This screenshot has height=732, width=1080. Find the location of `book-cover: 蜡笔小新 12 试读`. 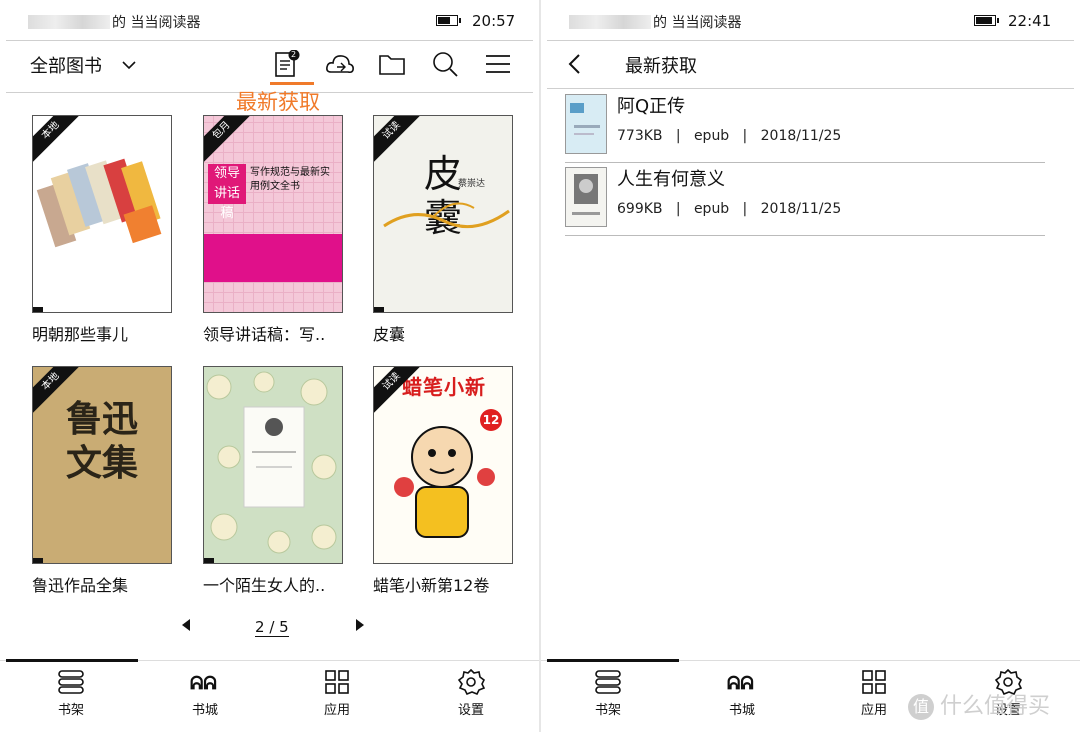

book-cover: 蜡笔小新 12 试读 is located at coordinates (443, 465).